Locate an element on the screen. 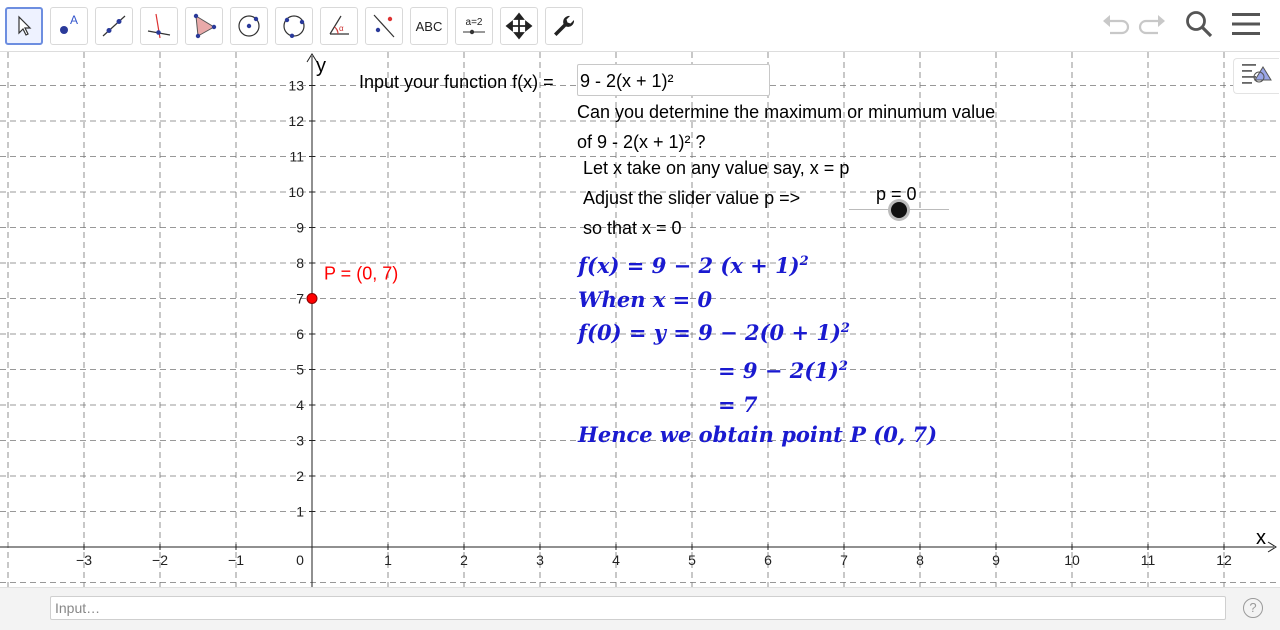 The width and height of the screenshot is (1280, 630). command-input is located at coordinates (638, 608).